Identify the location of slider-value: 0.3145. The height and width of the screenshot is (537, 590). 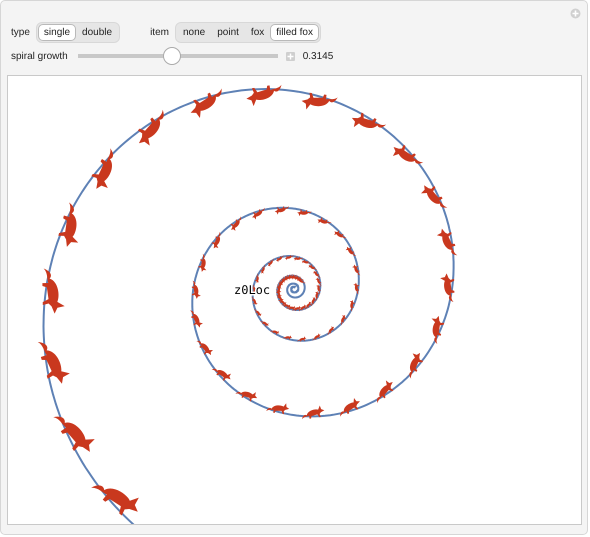
(318, 56).